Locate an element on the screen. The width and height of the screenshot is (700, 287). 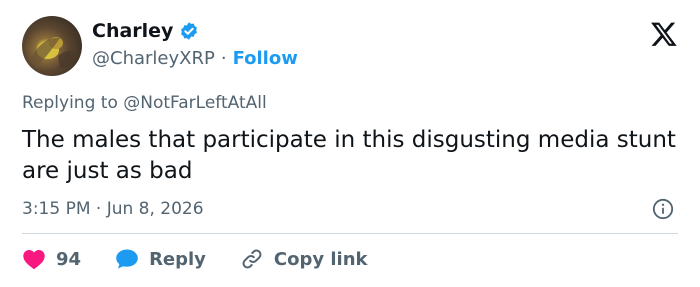
heart-icon is located at coordinates (34, 260).